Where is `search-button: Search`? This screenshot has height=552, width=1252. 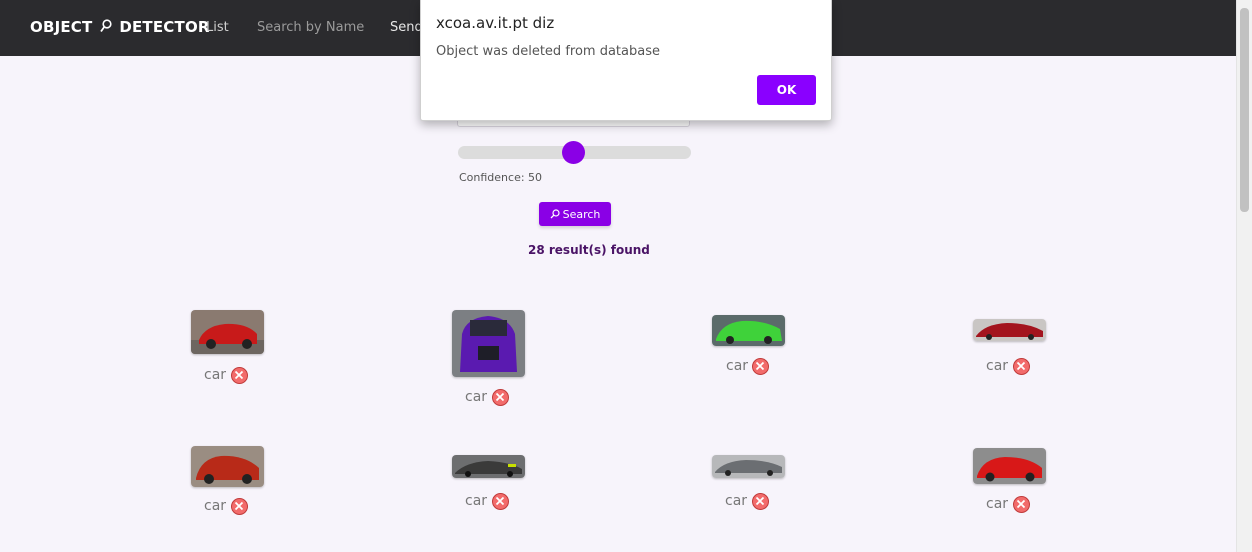
search-button: Search is located at coordinates (575, 214).